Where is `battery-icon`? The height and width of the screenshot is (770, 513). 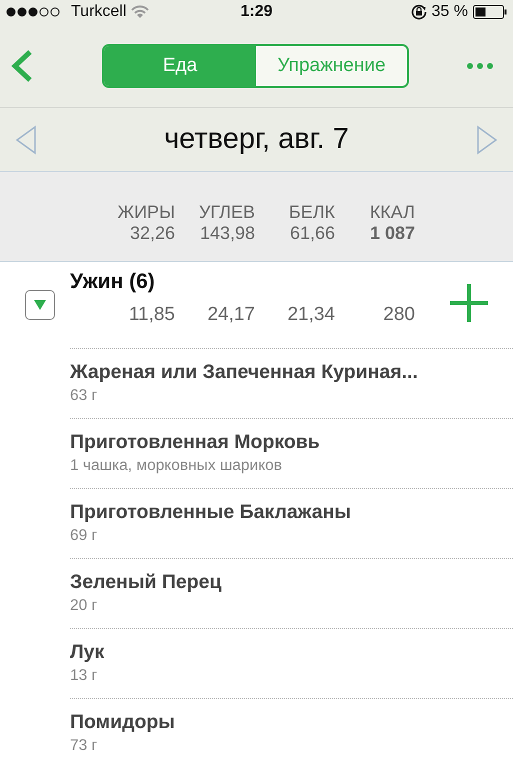
battery-icon is located at coordinates (490, 12).